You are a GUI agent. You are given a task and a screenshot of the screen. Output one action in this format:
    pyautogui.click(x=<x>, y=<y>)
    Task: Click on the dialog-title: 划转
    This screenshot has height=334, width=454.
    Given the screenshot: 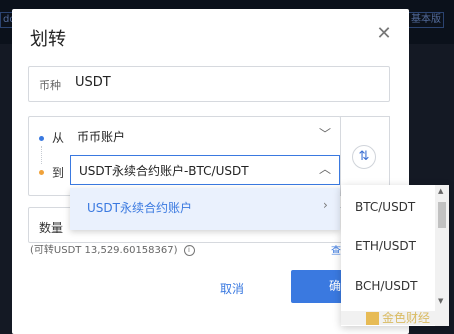 What is the action you would take?
    pyautogui.click(x=48, y=39)
    